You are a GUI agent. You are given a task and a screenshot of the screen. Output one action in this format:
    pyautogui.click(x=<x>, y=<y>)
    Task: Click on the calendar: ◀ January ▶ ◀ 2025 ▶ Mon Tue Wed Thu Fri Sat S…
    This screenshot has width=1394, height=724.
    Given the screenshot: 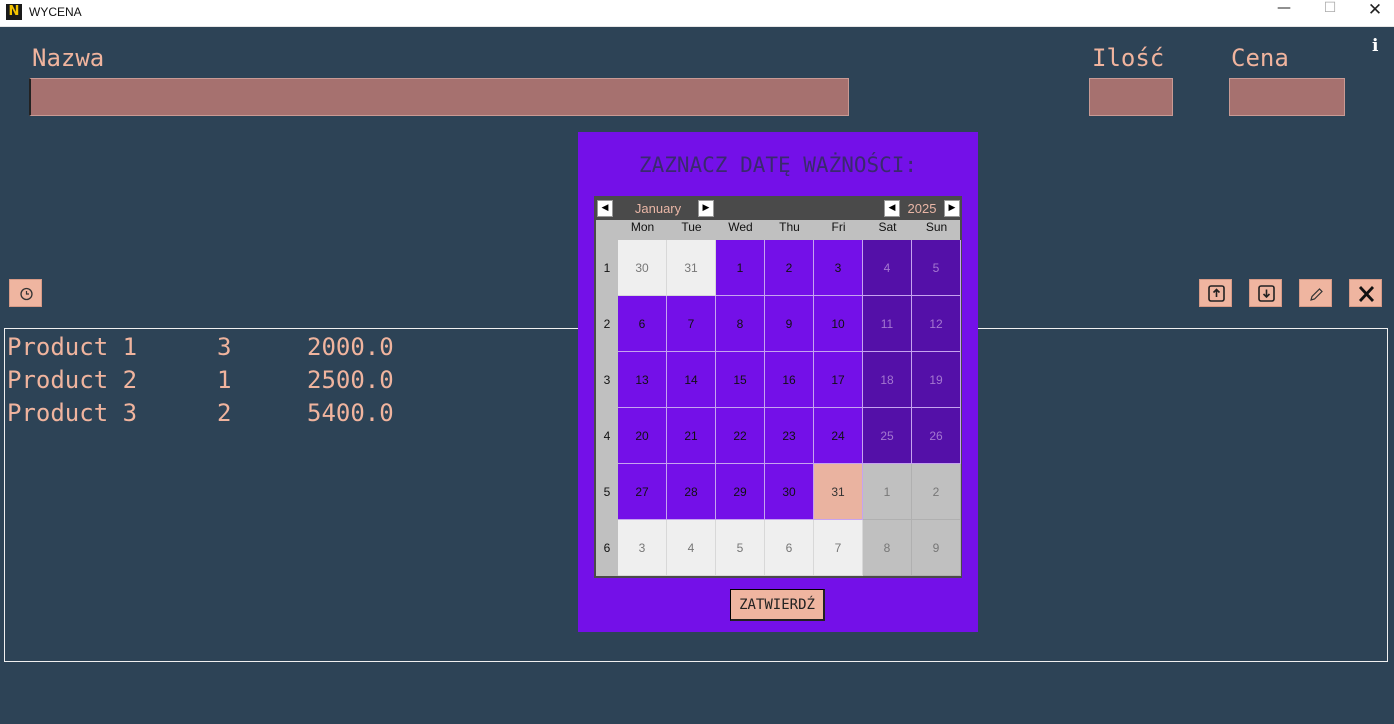 What is the action you would take?
    pyautogui.click(x=778, y=387)
    